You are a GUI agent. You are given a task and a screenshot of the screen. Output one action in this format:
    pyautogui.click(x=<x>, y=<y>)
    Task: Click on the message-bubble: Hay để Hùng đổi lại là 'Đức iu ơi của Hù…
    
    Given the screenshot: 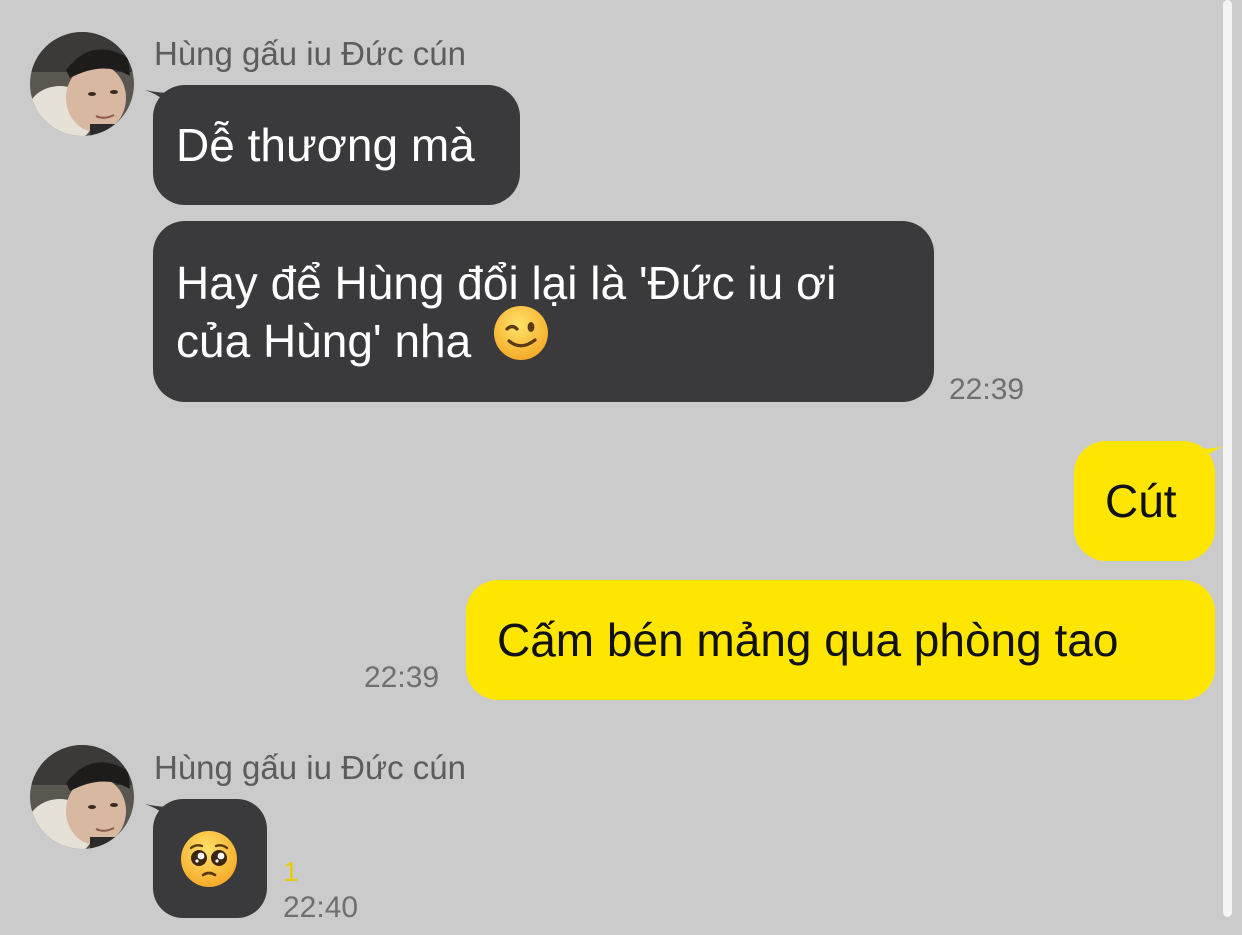 What is the action you would take?
    pyautogui.click(x=543, y=311)
    